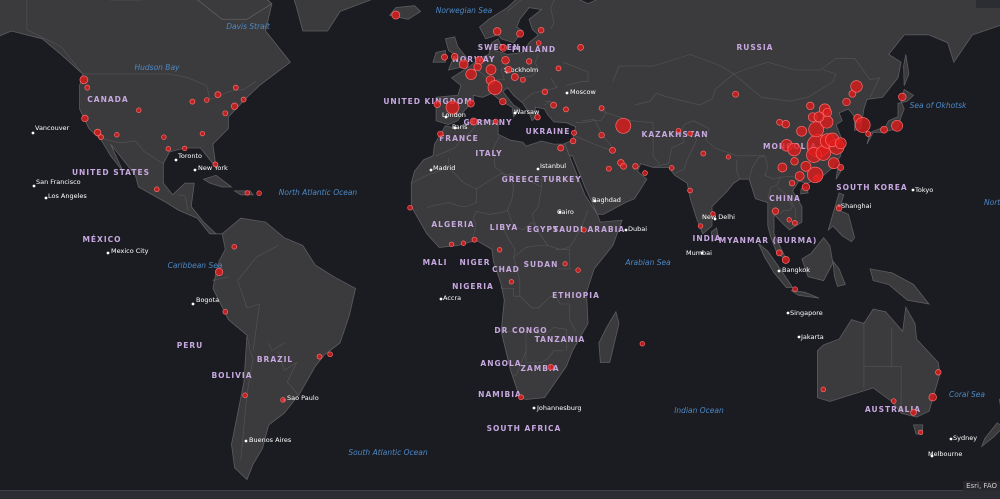 The width and height of the screenshot is (1000, 499). What do you see at coordinates (981, 486) in the screenshot?
I see `map-attribution: Esri, FAO` at bounding box center [981, 486].